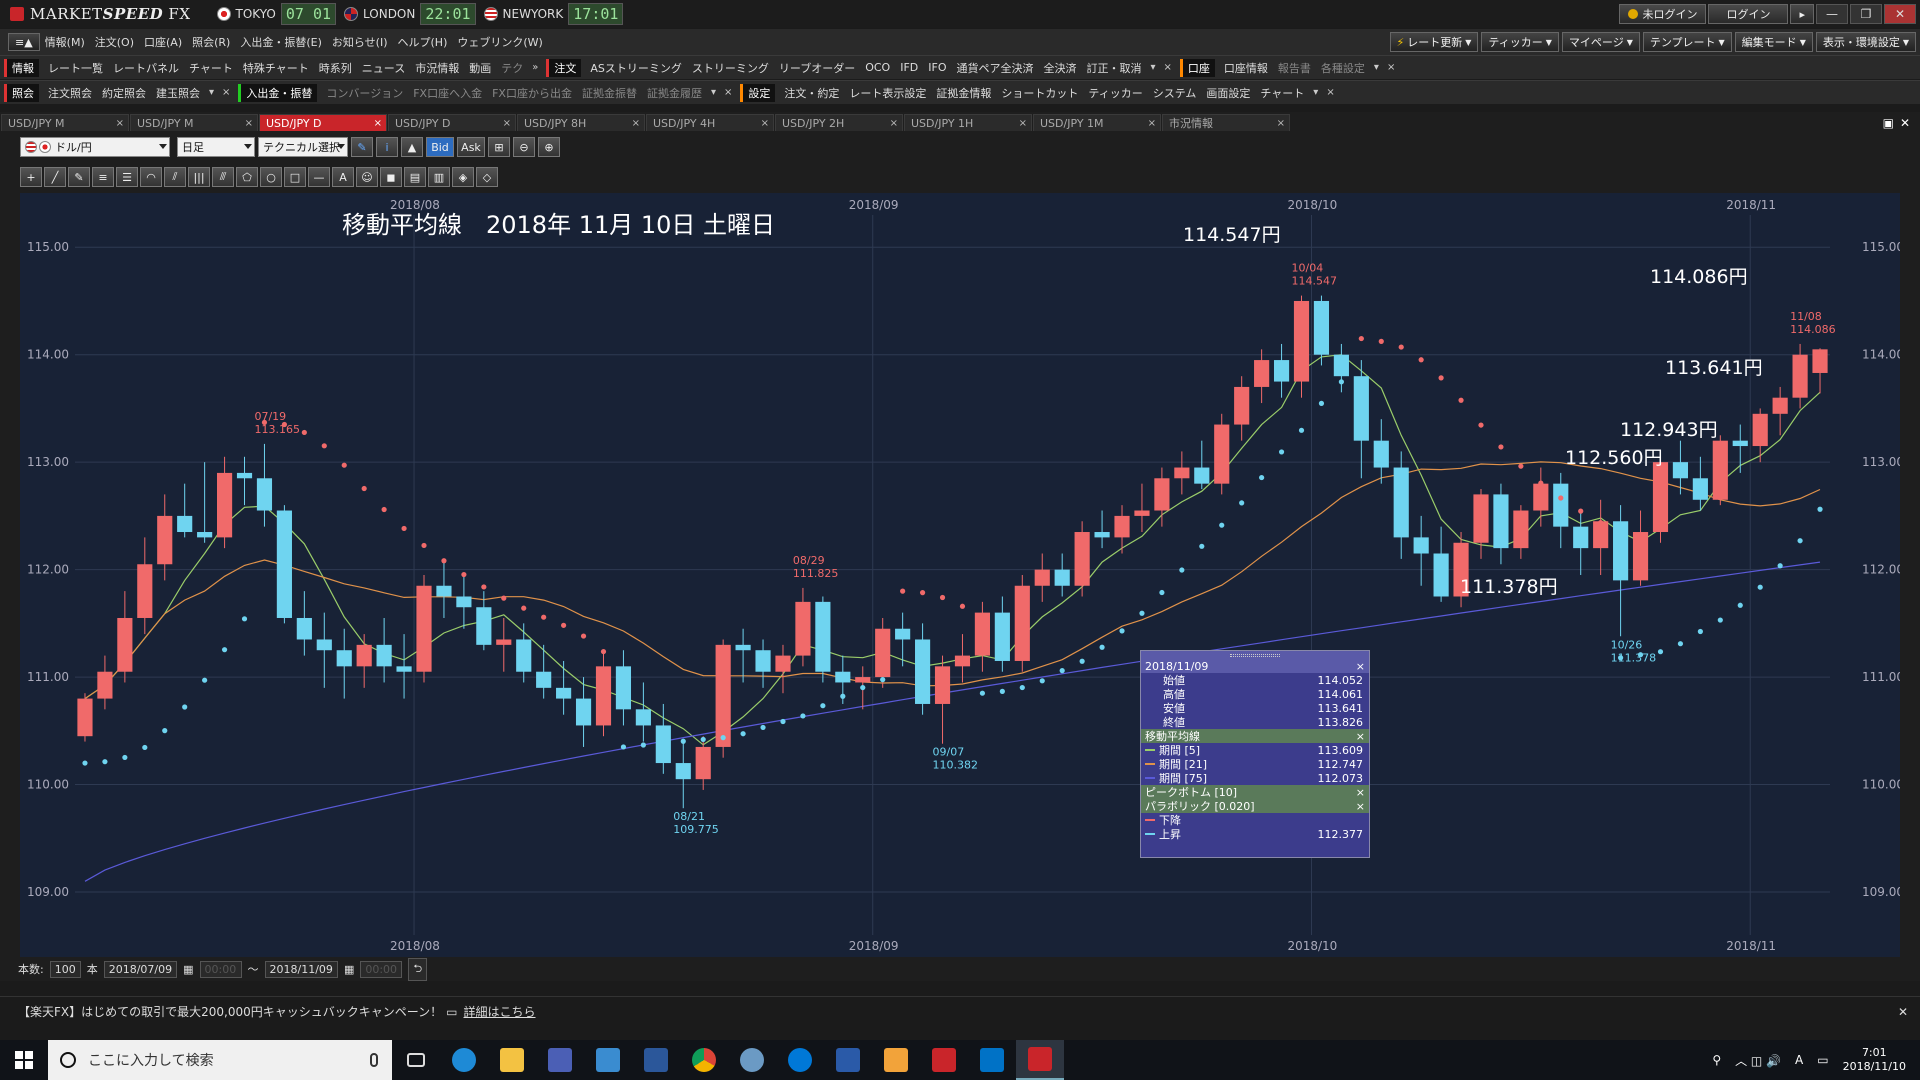  What do you see at coordinates (909, 67) in the screenshot?
I see `tool-ifd: IFD` at bounding box center [909, 67].